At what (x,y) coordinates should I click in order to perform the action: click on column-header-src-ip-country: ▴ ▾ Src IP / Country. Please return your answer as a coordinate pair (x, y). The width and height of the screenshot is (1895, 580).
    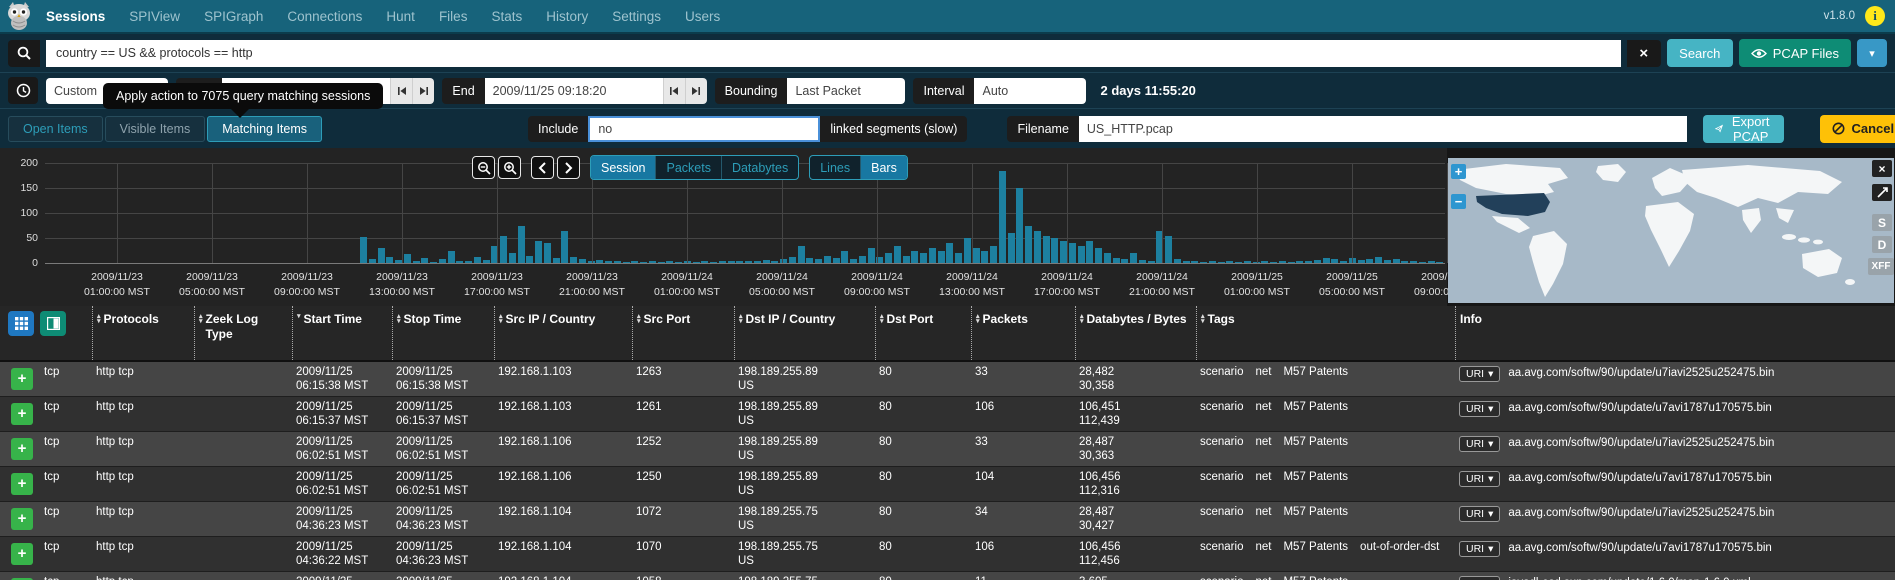
    Looking at the image, I should click on (563, 333).